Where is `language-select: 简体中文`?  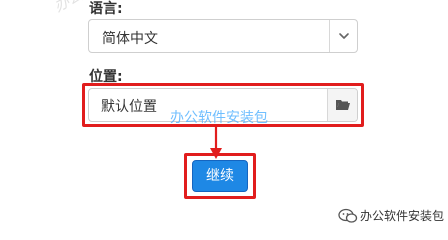 language-select: 简体中文 is located at coordinates (223, 36).